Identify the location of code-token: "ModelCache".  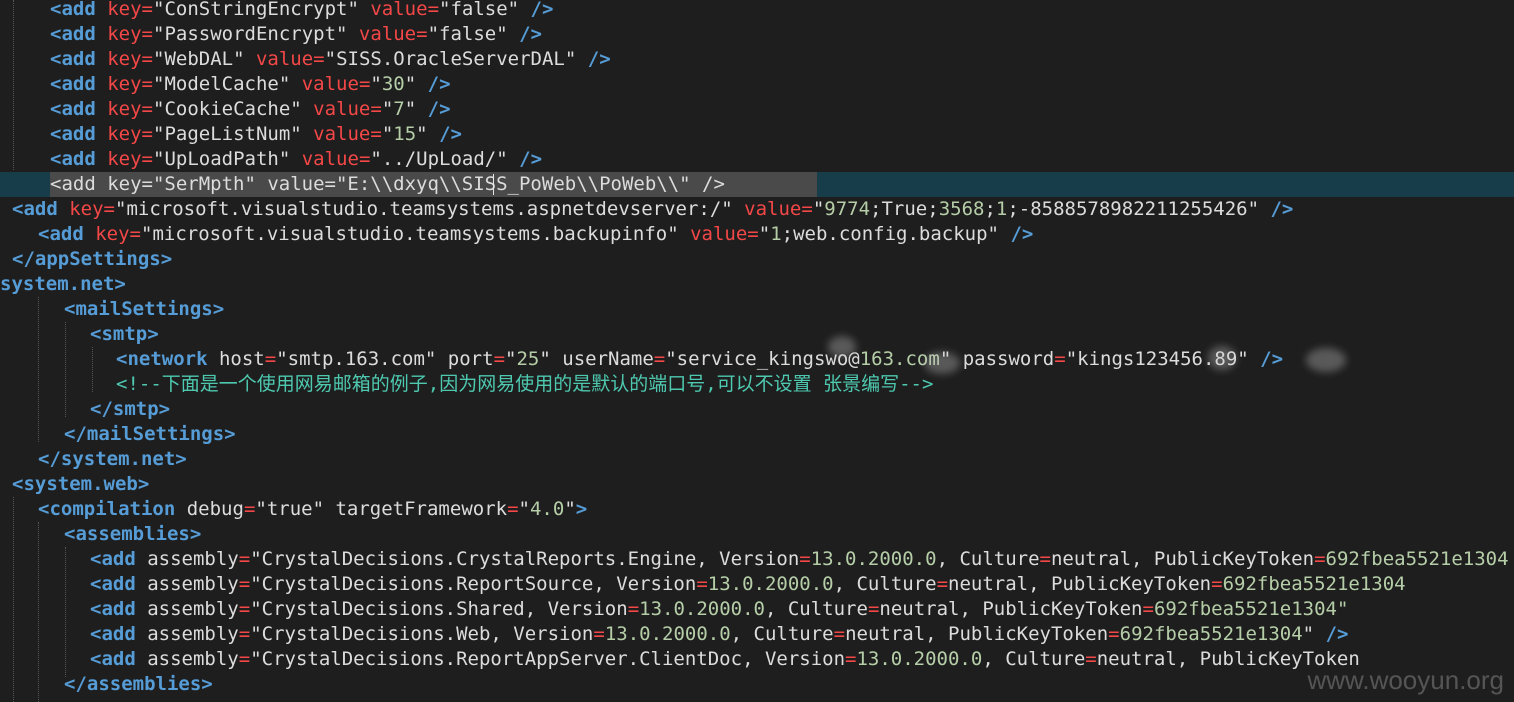
(222, 84).